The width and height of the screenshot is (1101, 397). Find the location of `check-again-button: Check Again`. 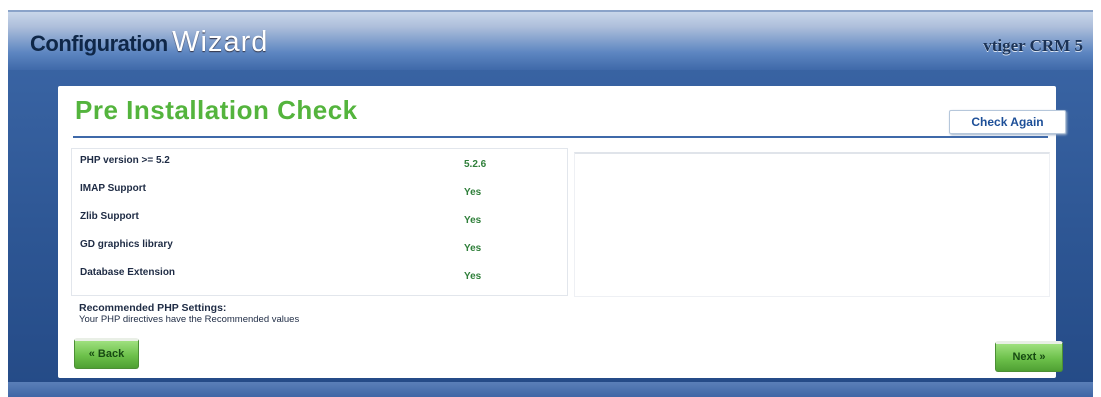

check-again-button: Check Again is located at coordinates (1007, 122).